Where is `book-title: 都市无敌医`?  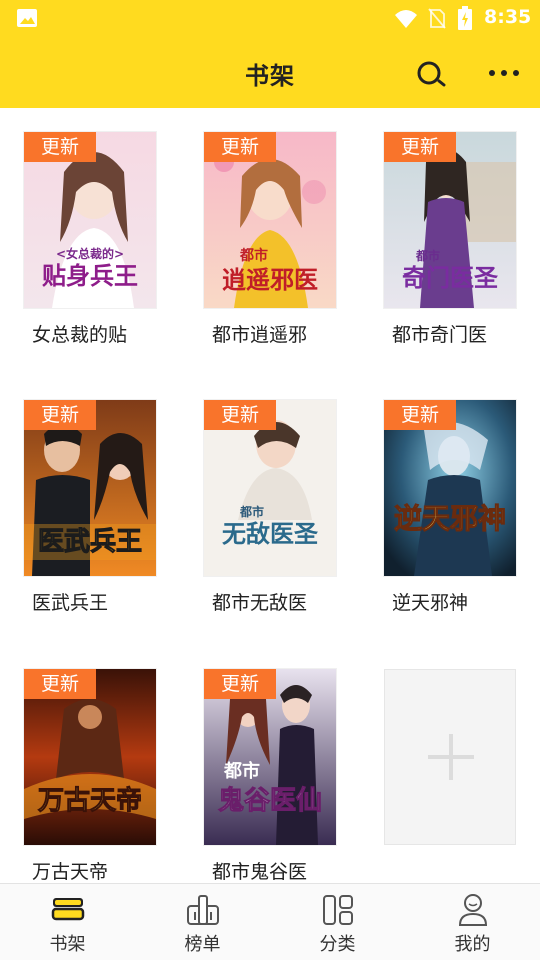
book-title: 都市无敌医 is located at coordinates (260, 603).